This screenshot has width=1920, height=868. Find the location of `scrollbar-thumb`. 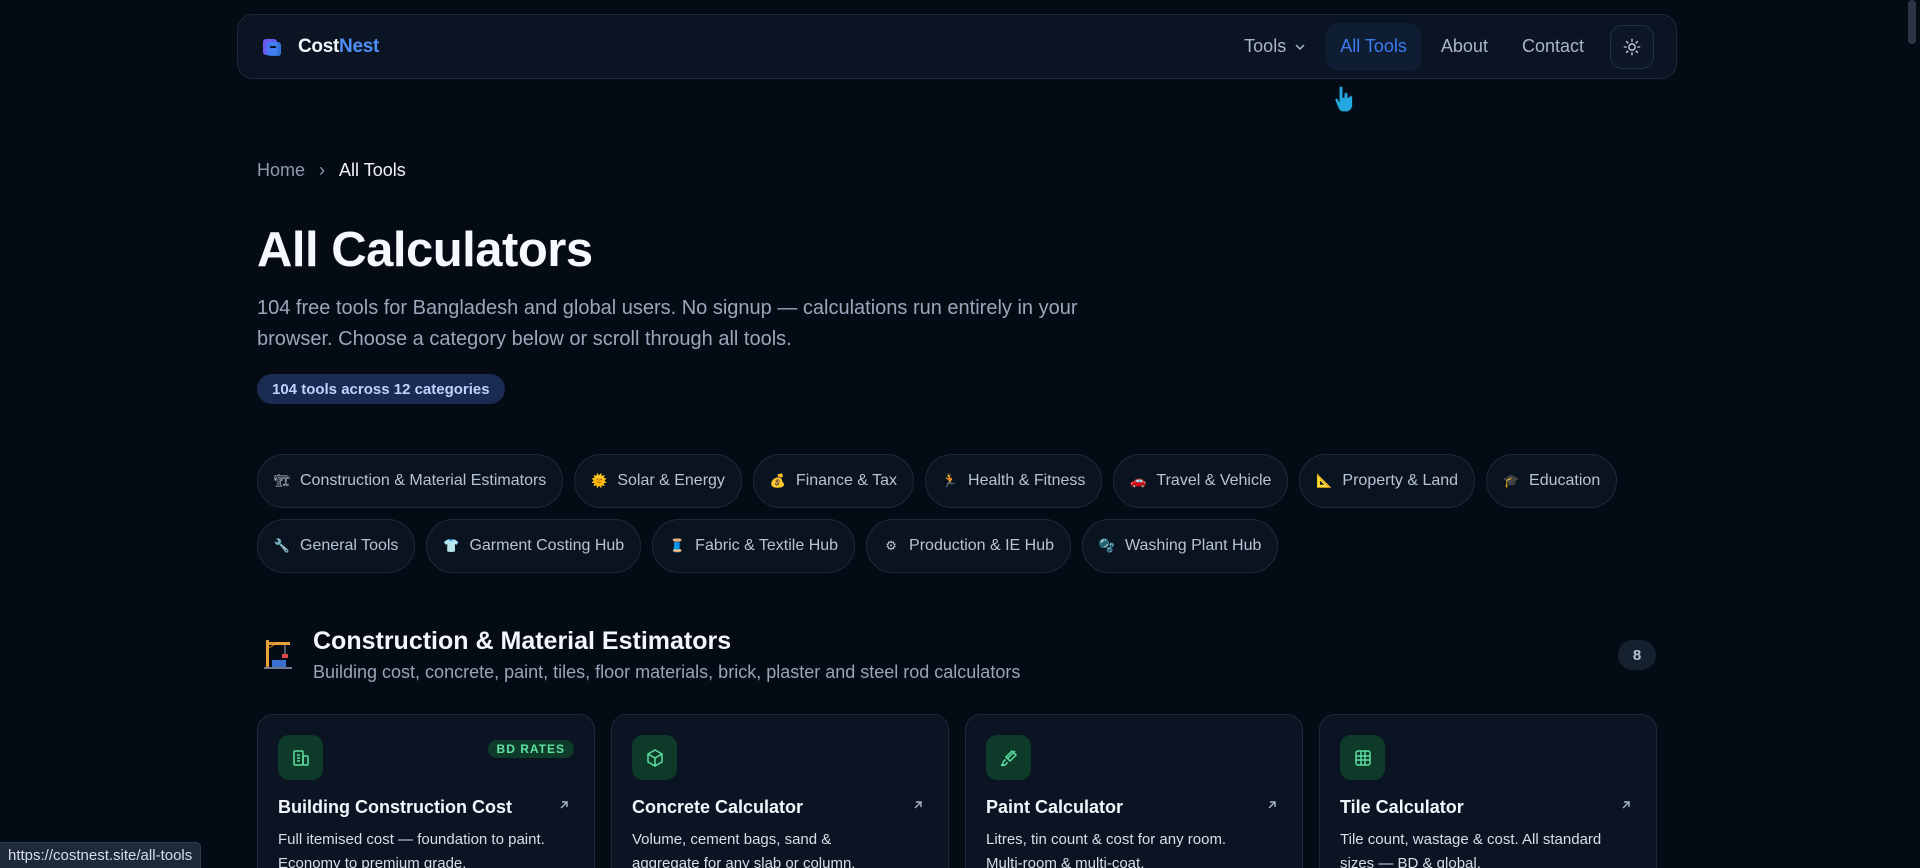

scrollbar-thumb is located at coordinates (1912, 22).